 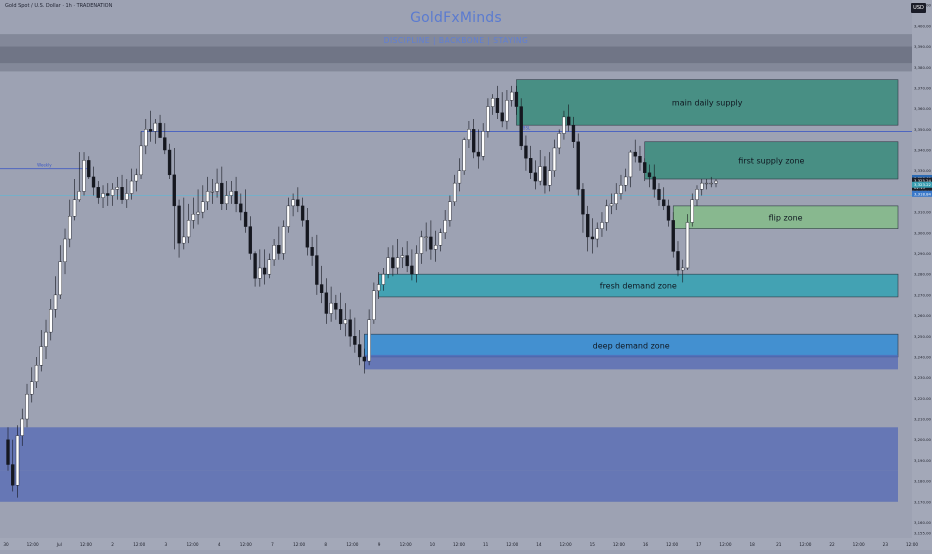 I want to click on price-axis-tick: 3,390.00, so click(x=922, y=46).